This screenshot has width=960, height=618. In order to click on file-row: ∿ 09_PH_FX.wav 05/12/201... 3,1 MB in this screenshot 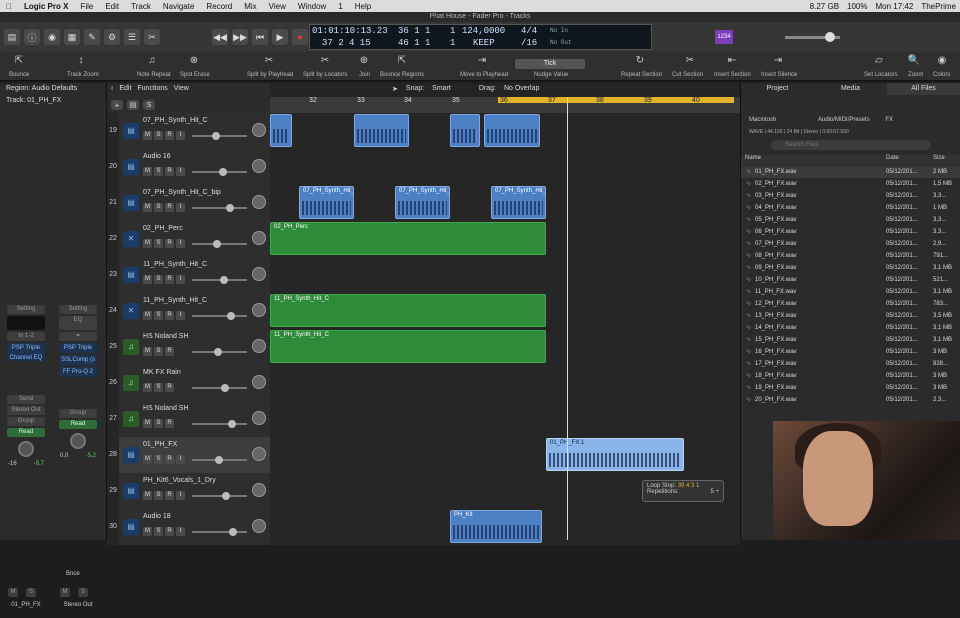, I will do `click(850, 268)`.